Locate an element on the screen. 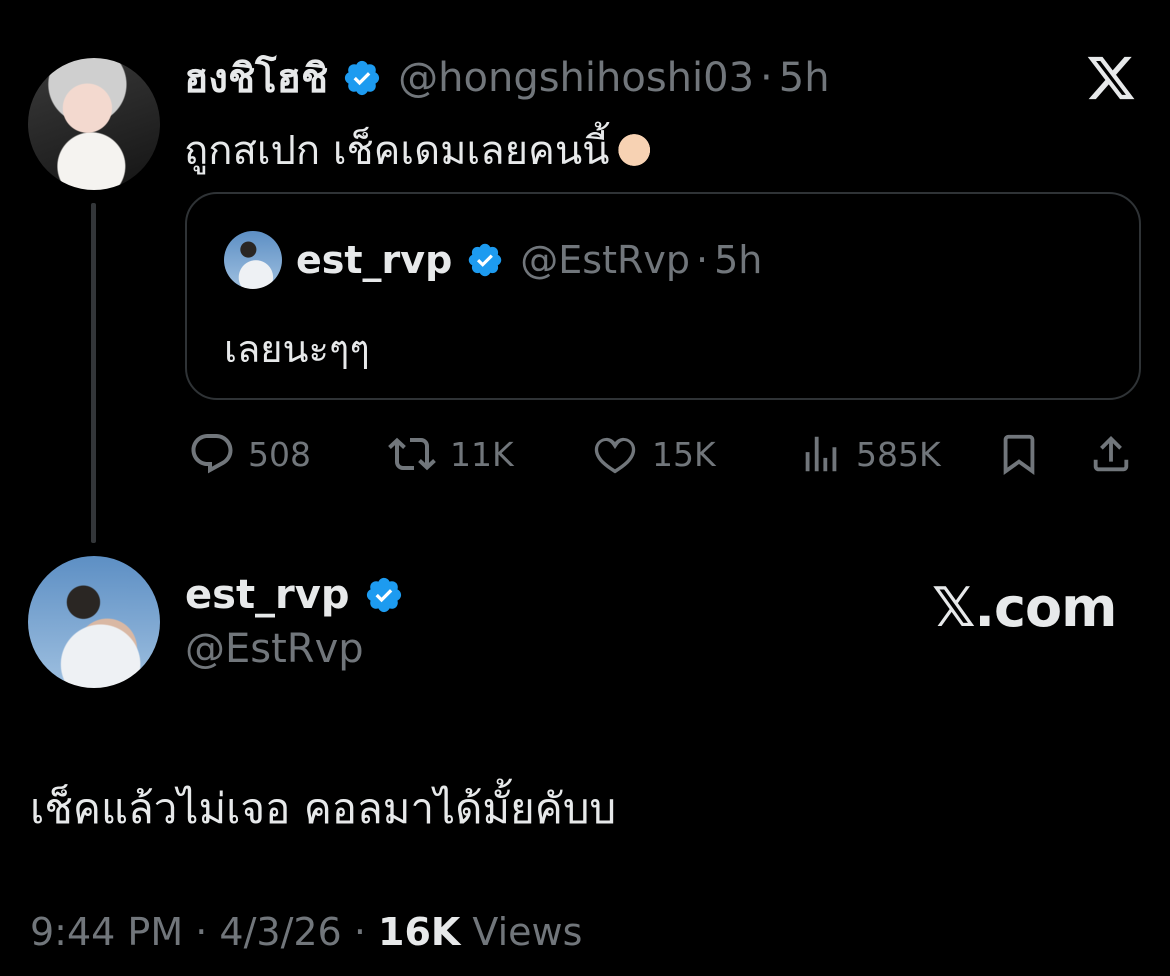  reply-count: 508 is located at coordinates (279, 454).